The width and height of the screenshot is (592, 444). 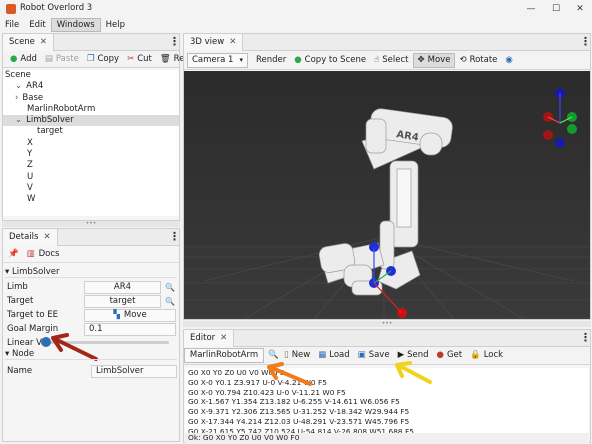 I want to click on menu-file: File, so click(x=12, y=25).